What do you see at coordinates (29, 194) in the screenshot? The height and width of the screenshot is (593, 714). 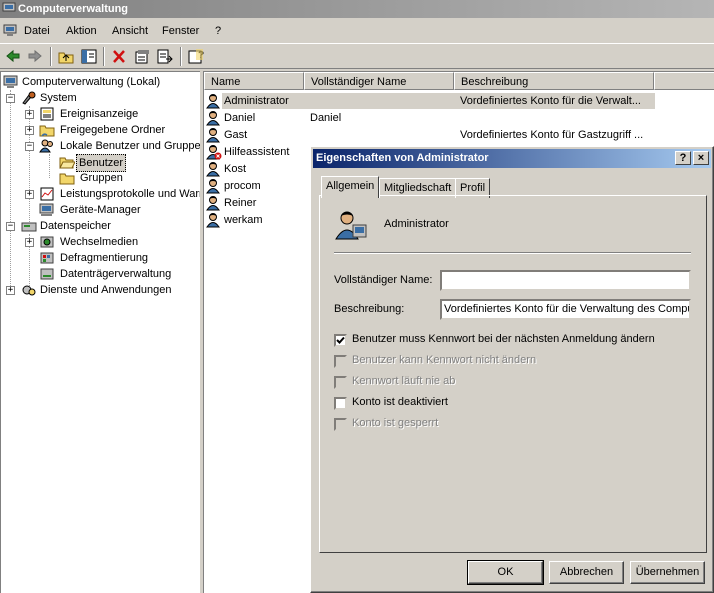 I see `expand-leistungsprotokolle-toggle: +` at bounding box center [29, 194].